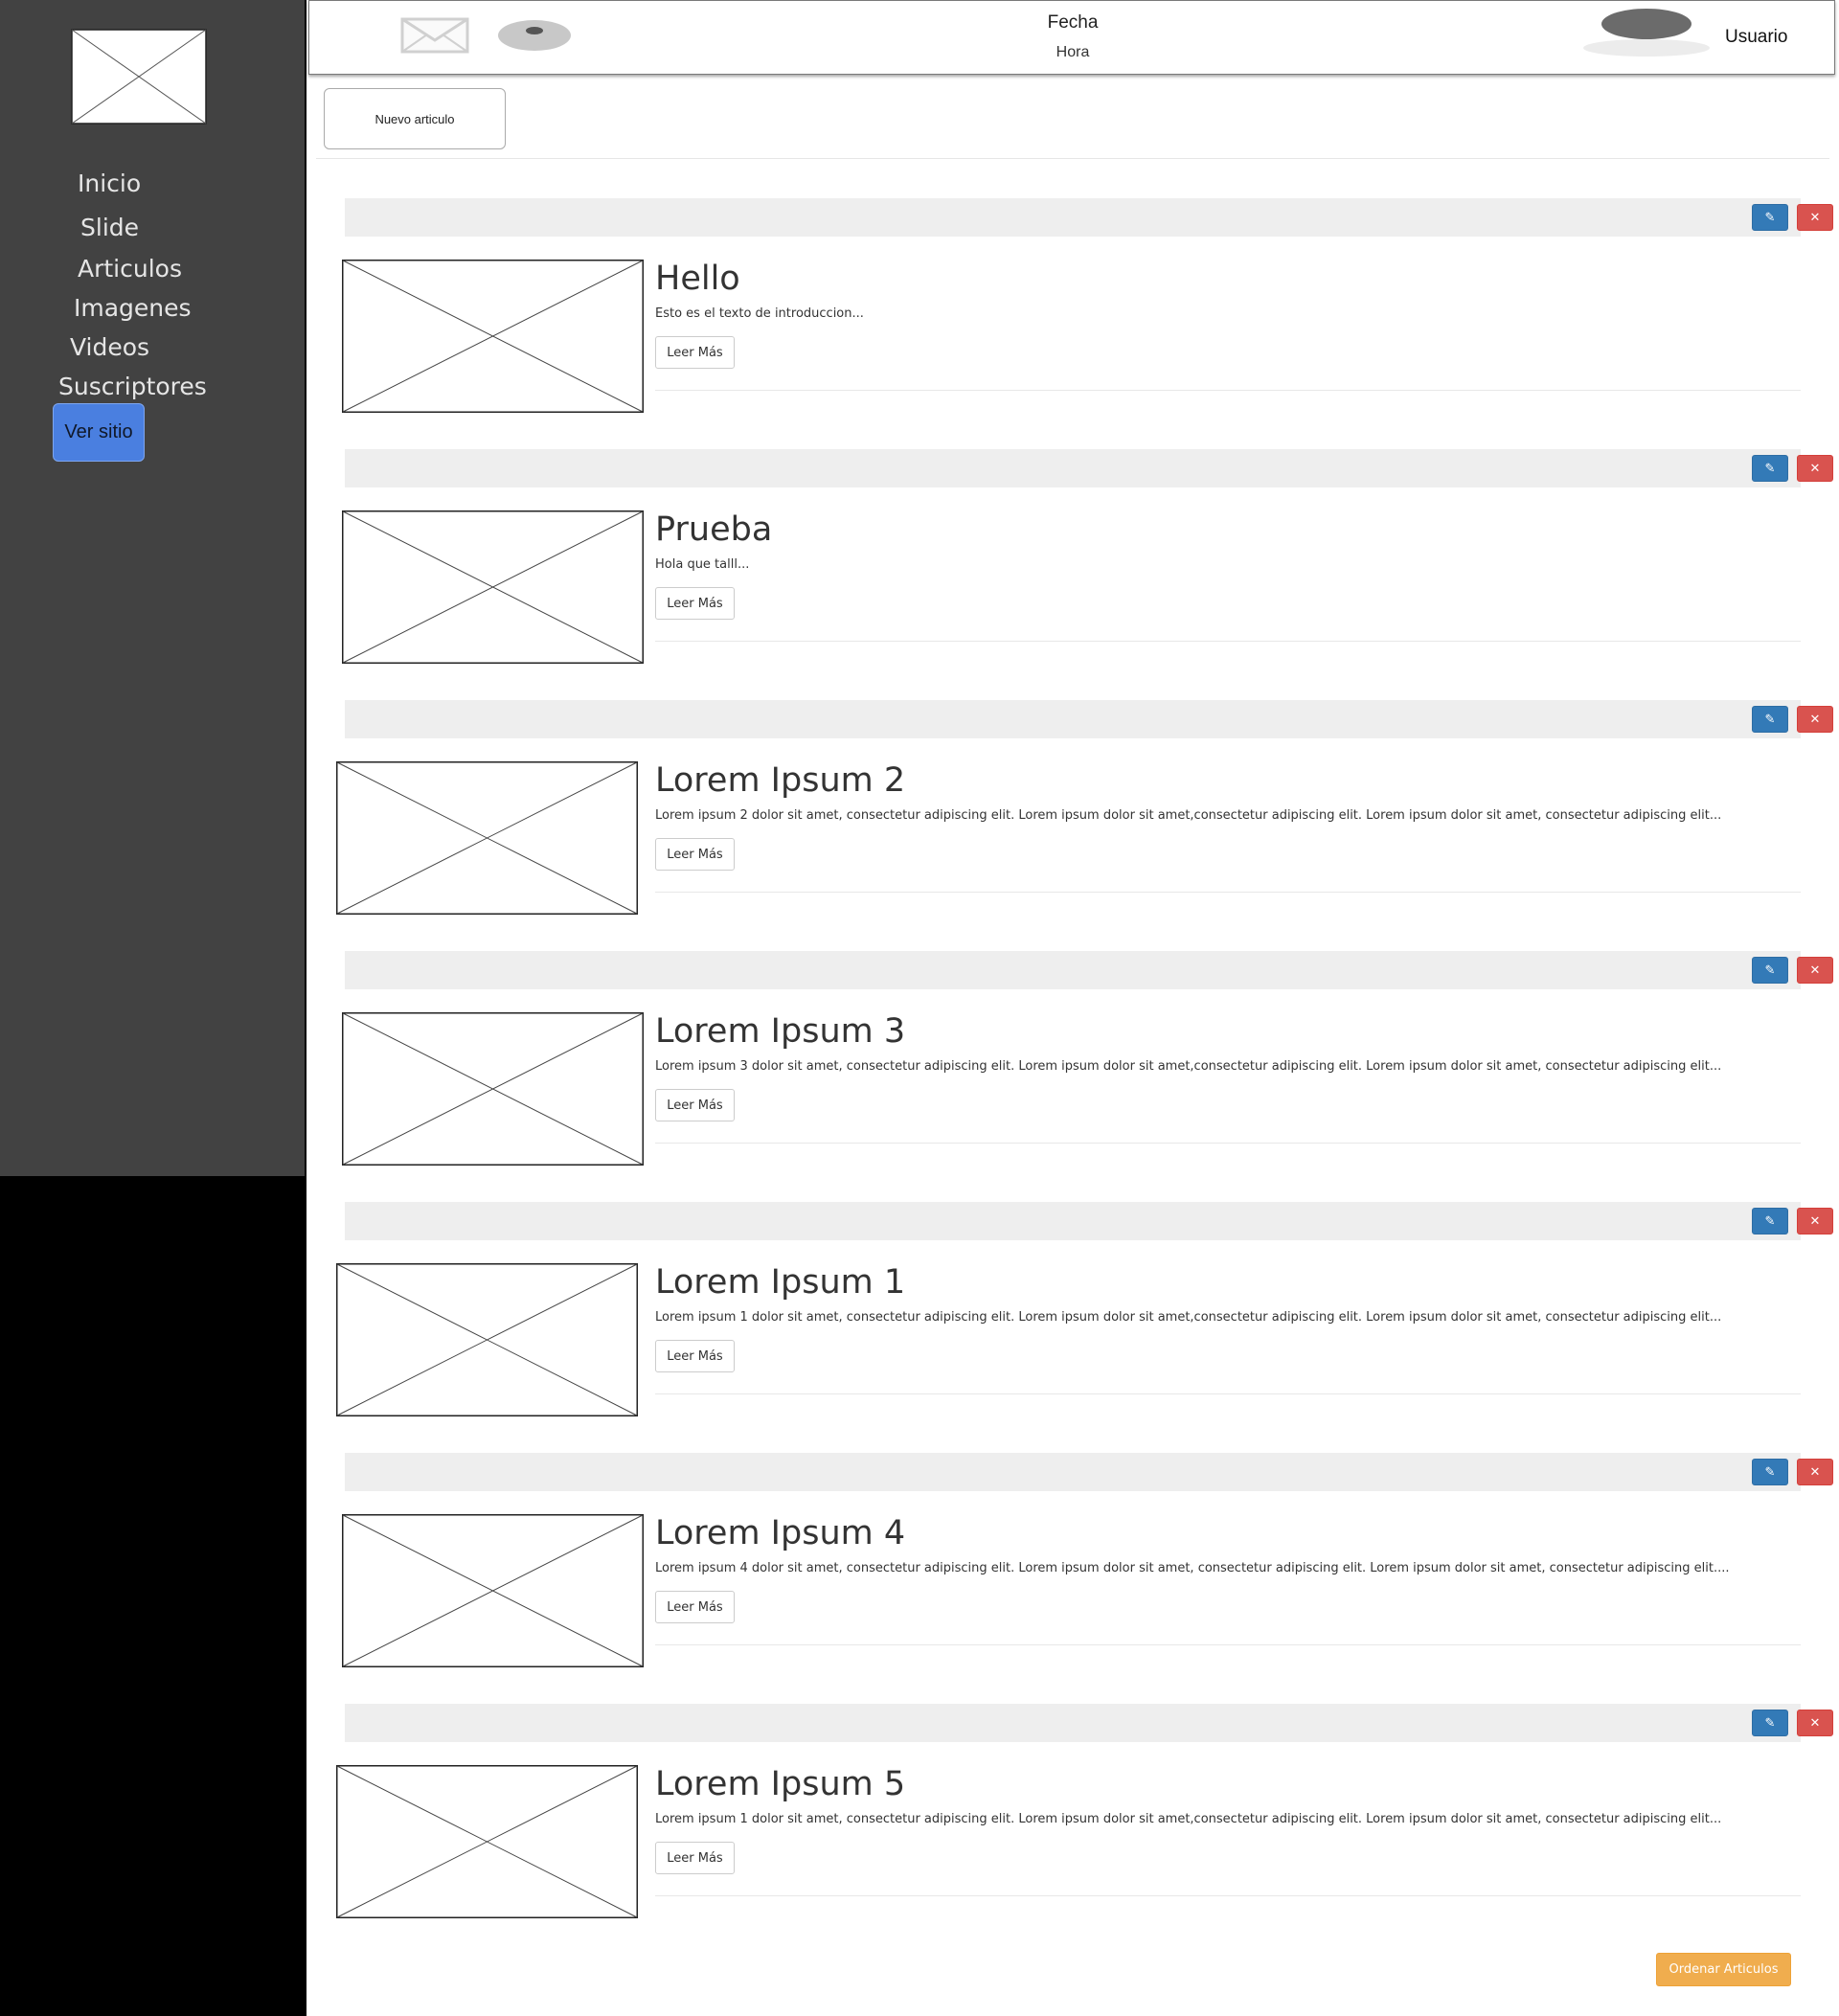 This screenshot has height=2016, width=1839. What do you see at coordinates (780, 780) in the screenshot?
I see `article-title: Lorem Ipsum 2` at bounding box center [780, 780].